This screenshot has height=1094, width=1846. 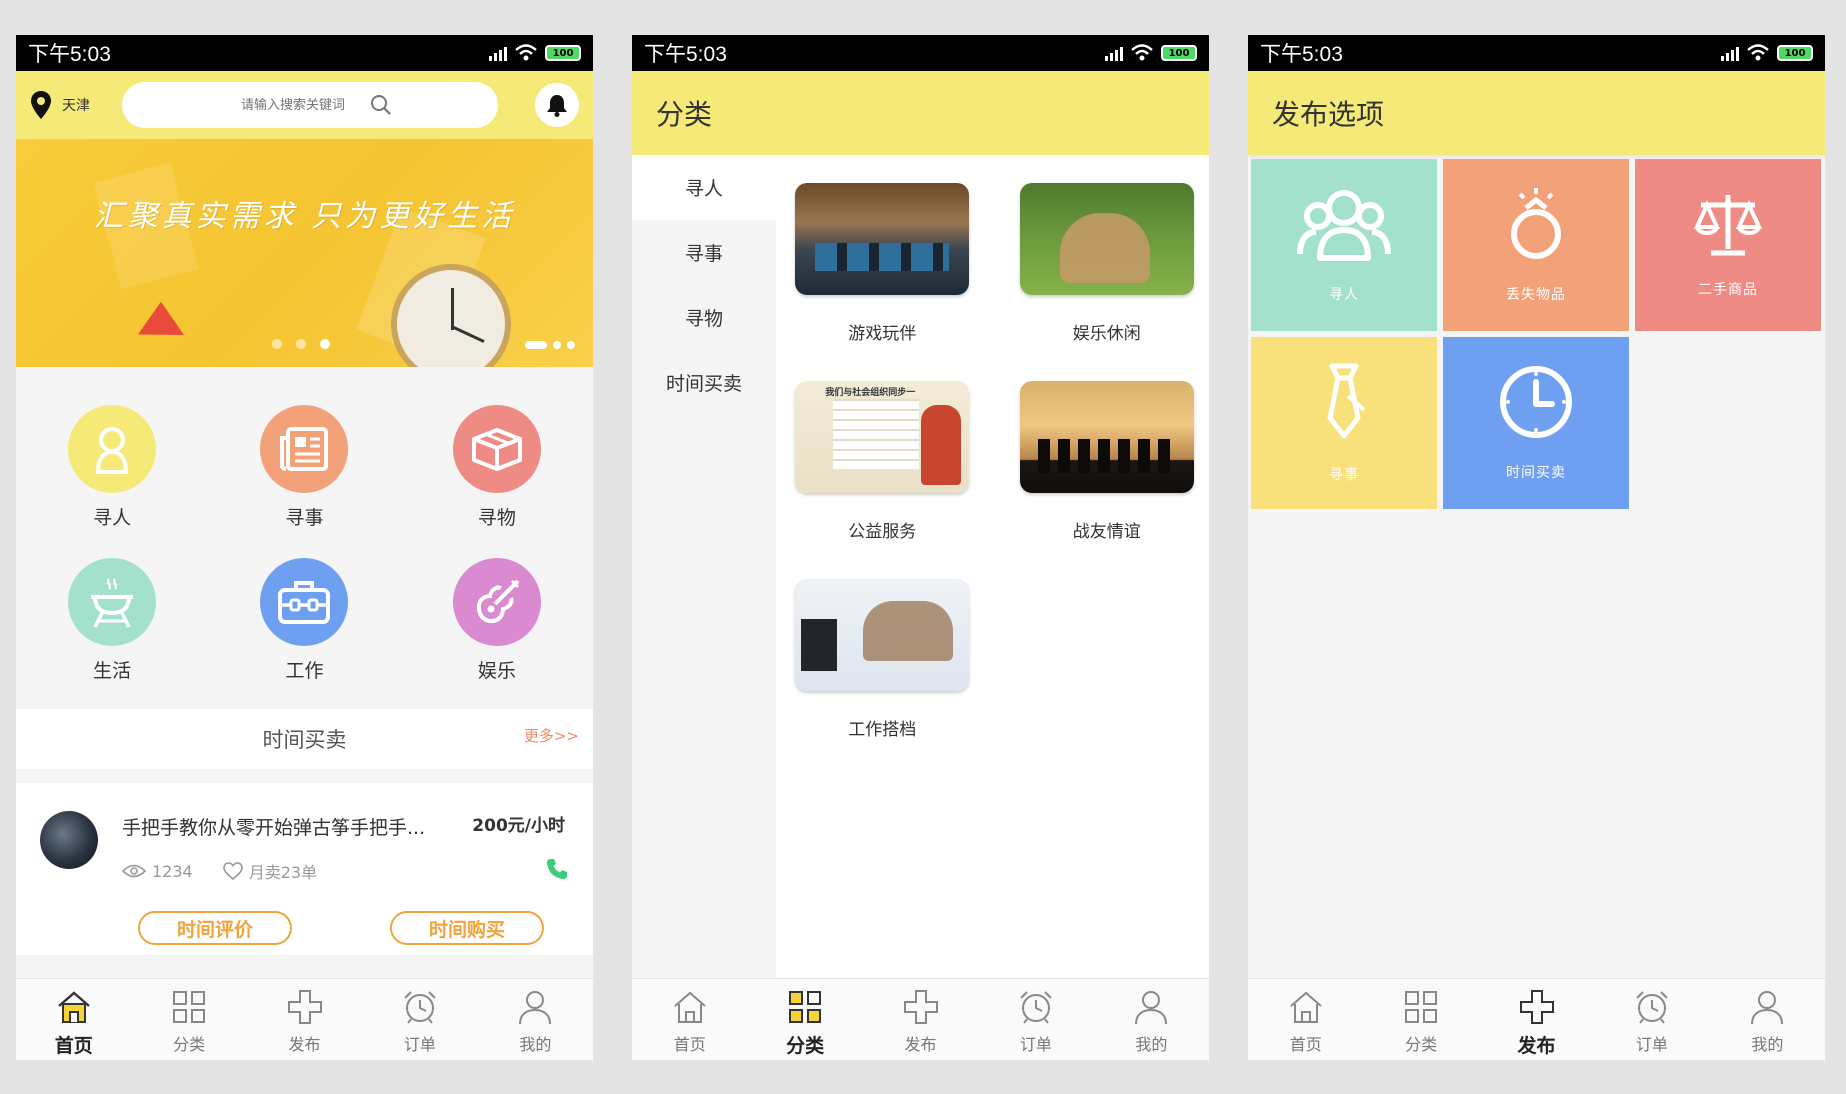 I want to click on category-entertainment: 娱乐, so click(x=497, y=620).